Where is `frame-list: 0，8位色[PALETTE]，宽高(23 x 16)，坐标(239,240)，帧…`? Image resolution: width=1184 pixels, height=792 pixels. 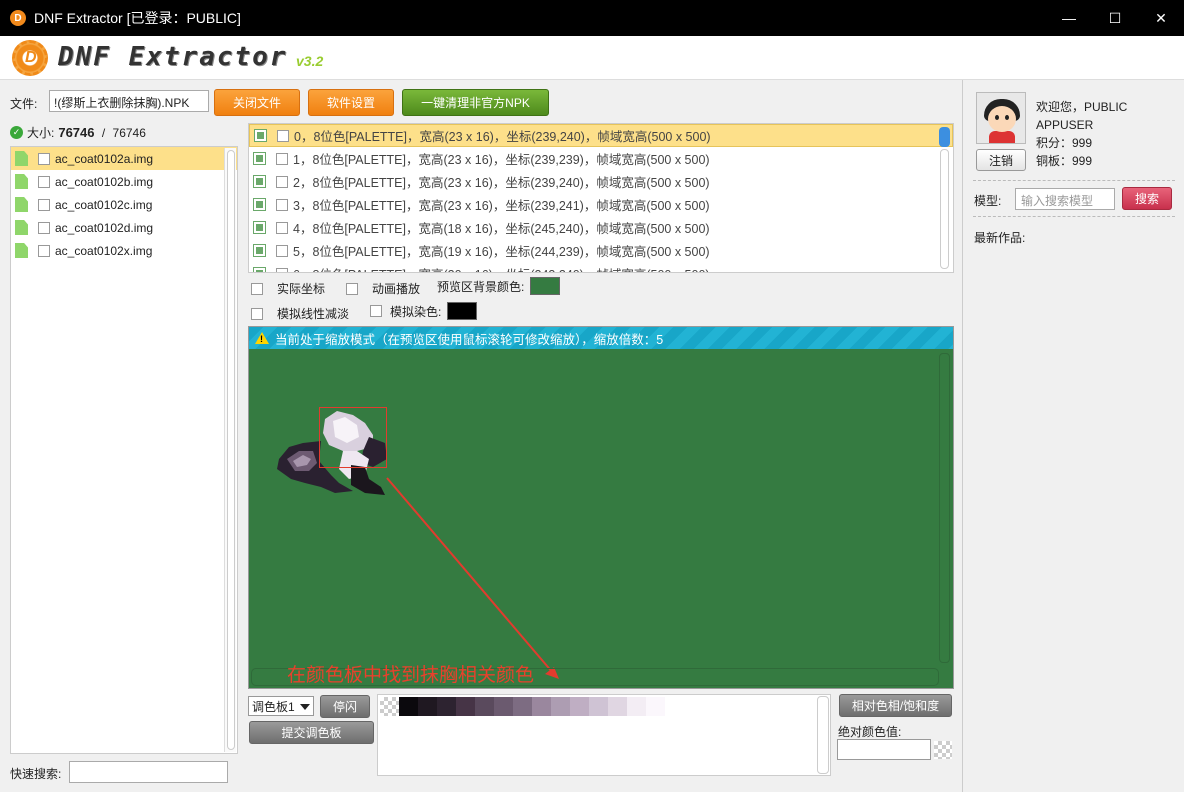
frame-list: 0，8位色[PALETTE]，宽高(23 x 16)，坐标(239,240)，帧… is located at coordinates (601, 198).